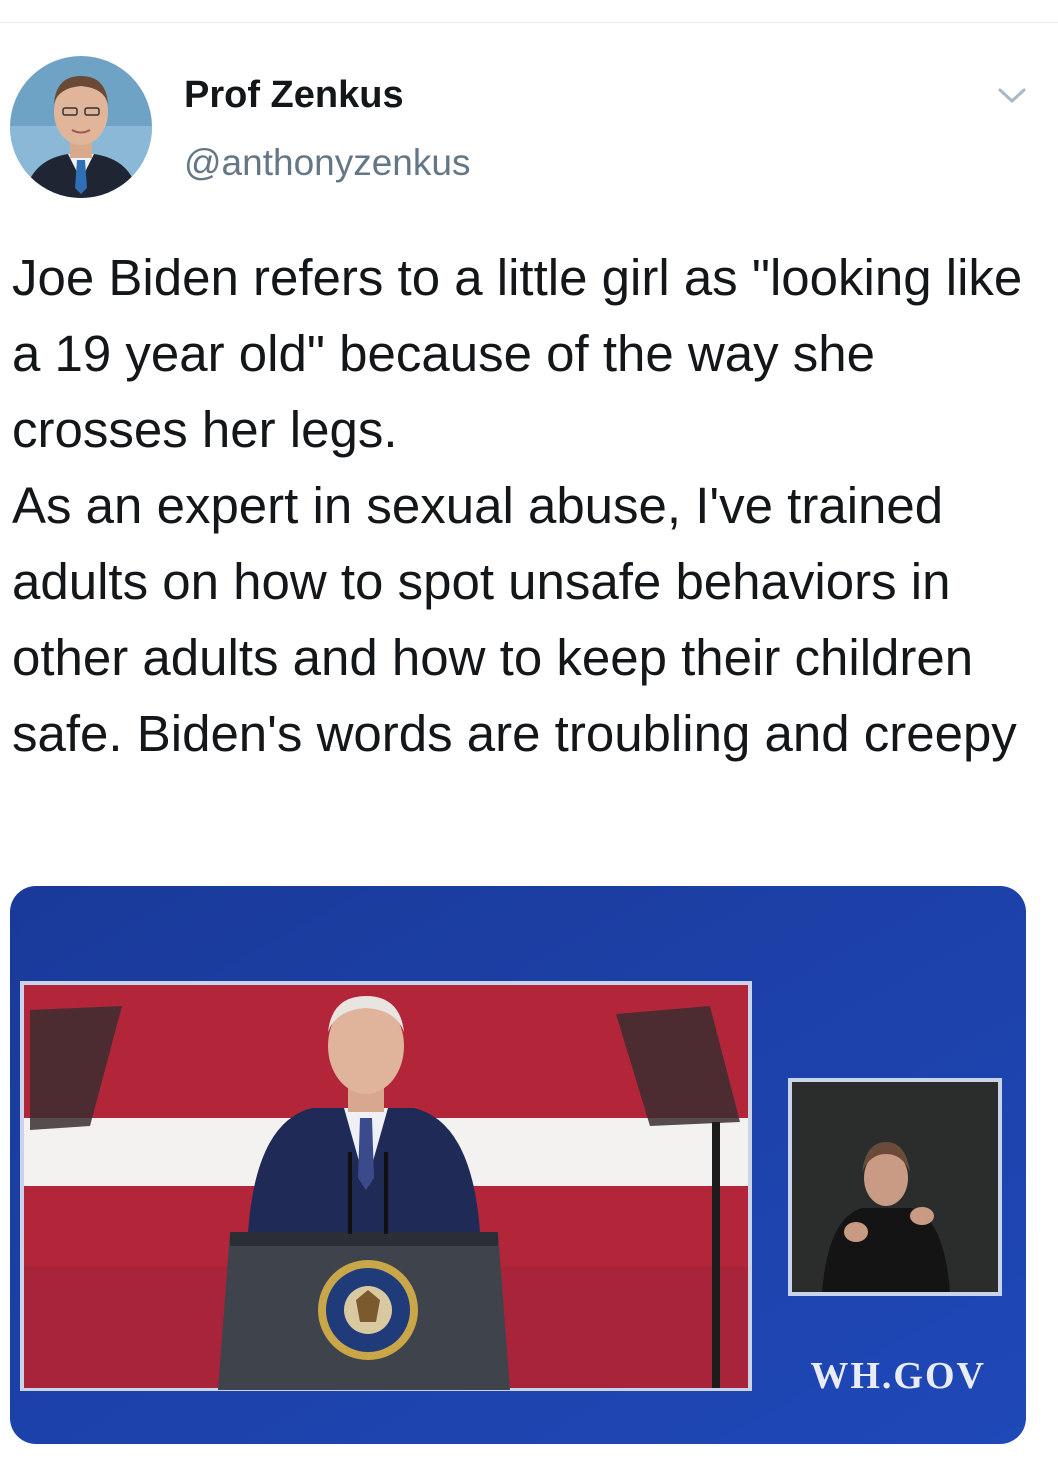 The width and height of the screenshot is (1058, 1461). What do you see at coordinates (898, 1376) in the screenshot?
I see `media-watermark: WH.GOV` at bounding box center [898, 1376].